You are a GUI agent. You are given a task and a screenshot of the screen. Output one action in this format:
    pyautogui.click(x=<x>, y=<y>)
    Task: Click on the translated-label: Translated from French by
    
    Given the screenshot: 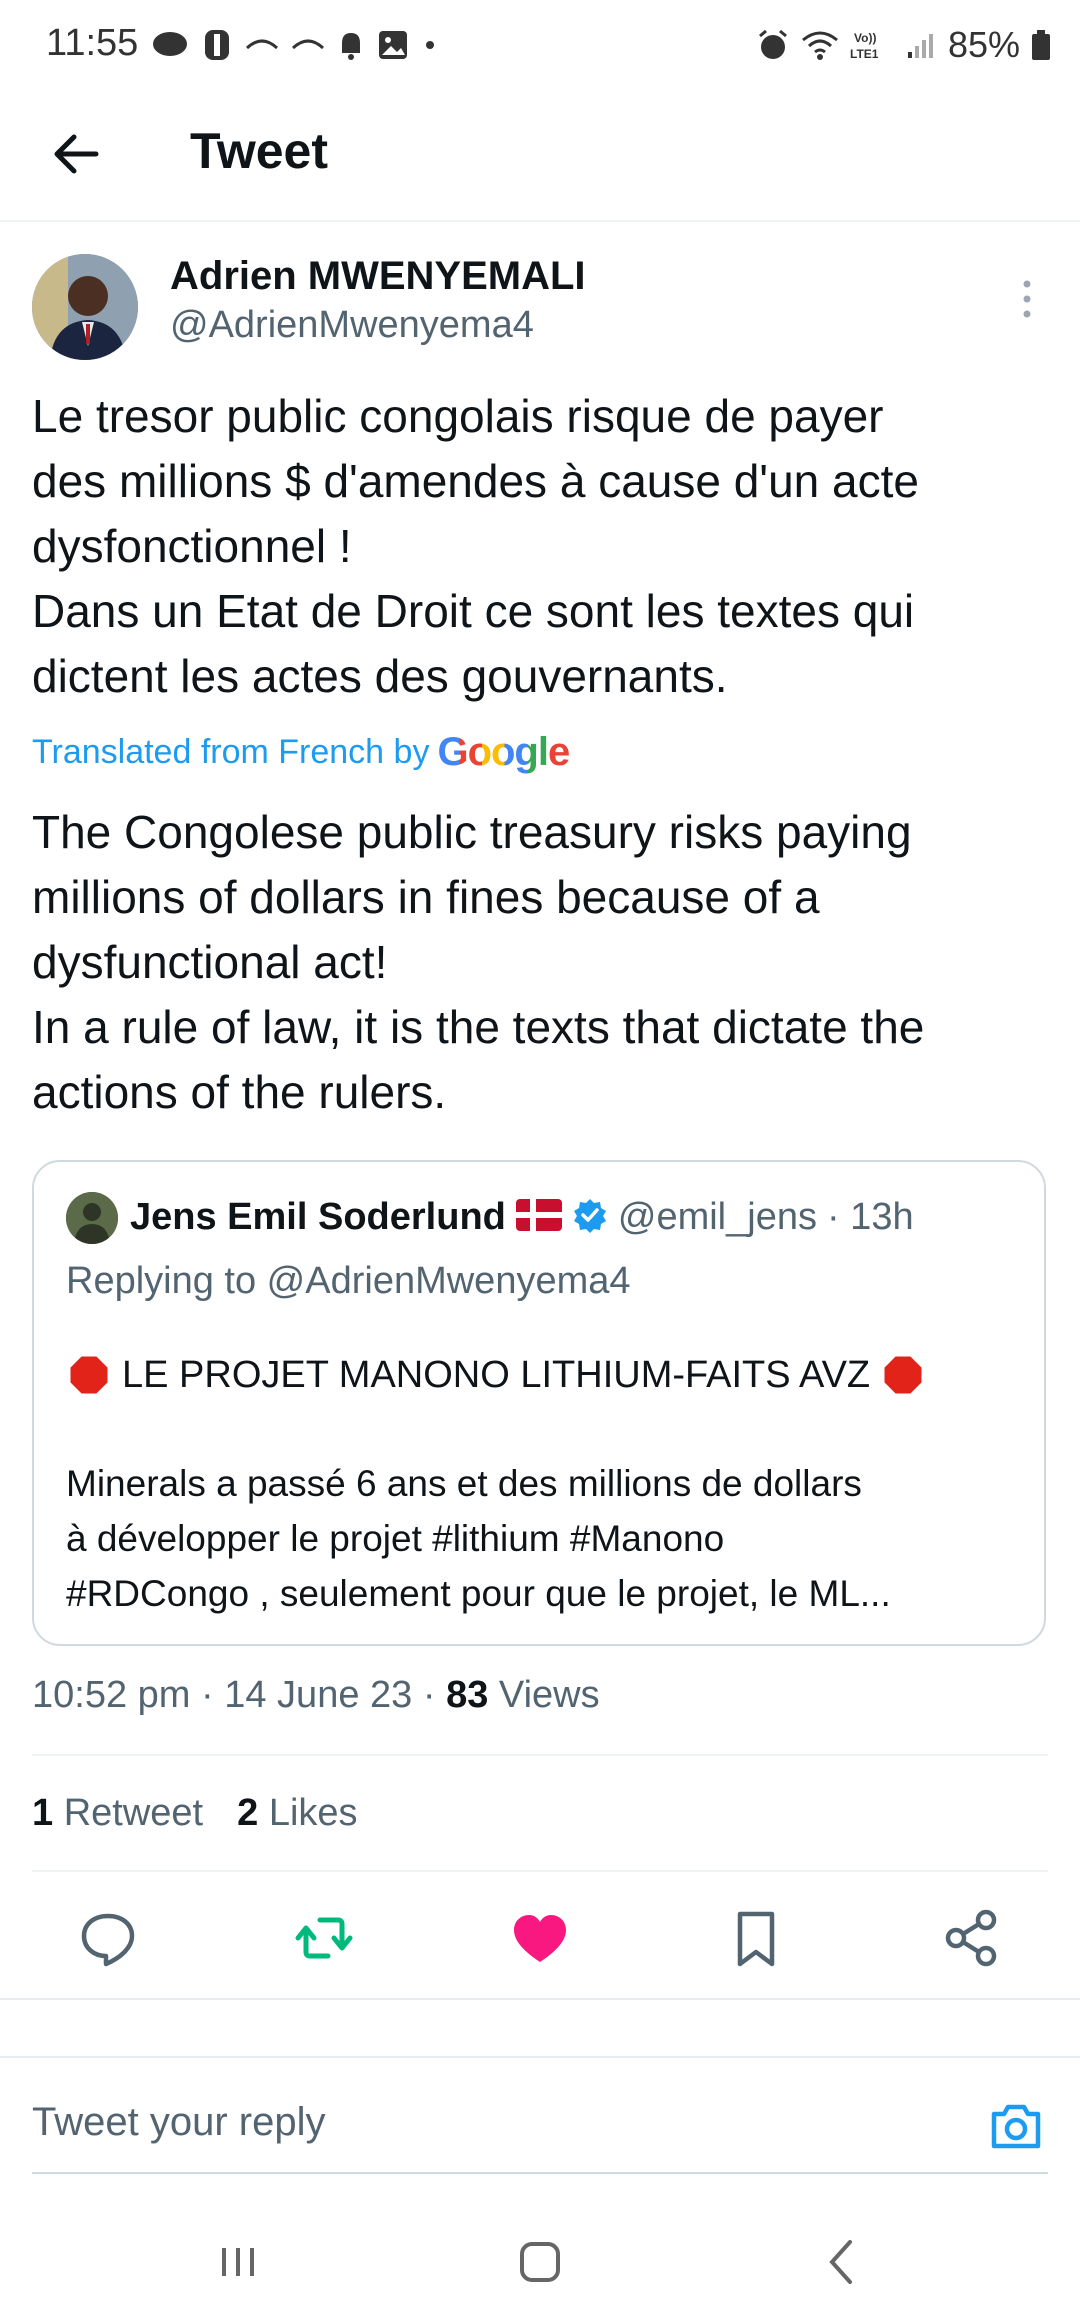 What is the action you would take?
    pyautogui.click(x=231, y=752)
    